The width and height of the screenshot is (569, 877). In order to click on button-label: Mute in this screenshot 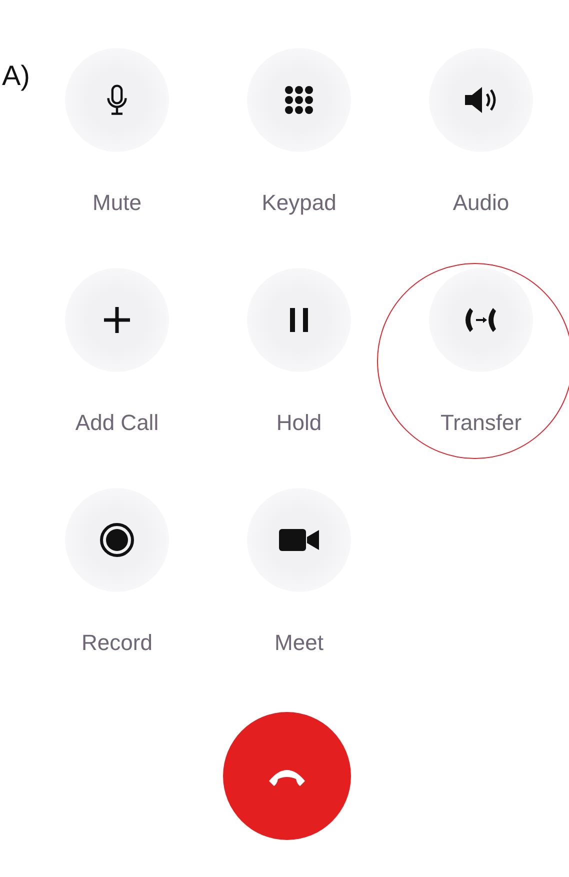, I will do `click(117, 203)`.